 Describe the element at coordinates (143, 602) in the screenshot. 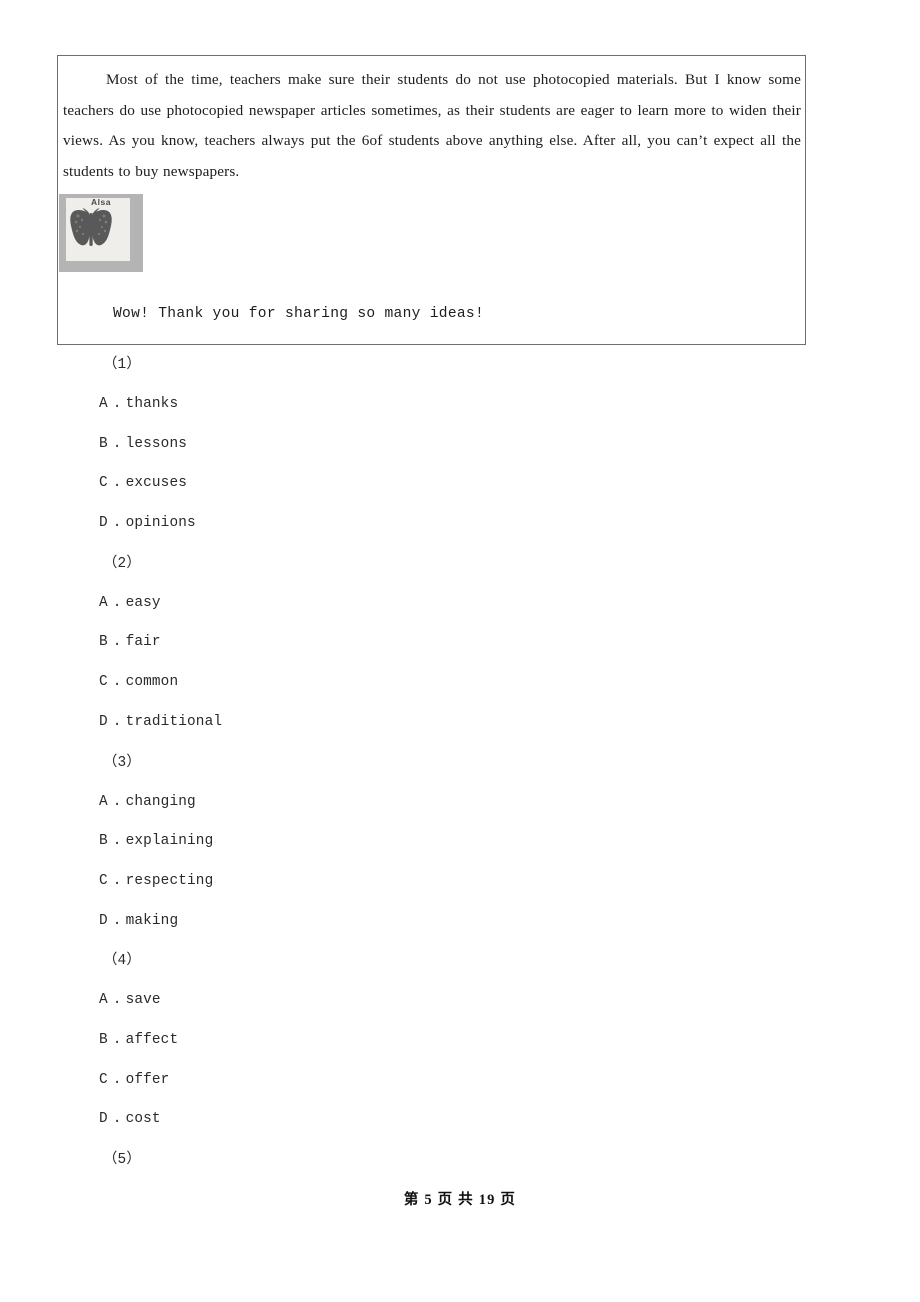

I see `option-text: easy` at that location.